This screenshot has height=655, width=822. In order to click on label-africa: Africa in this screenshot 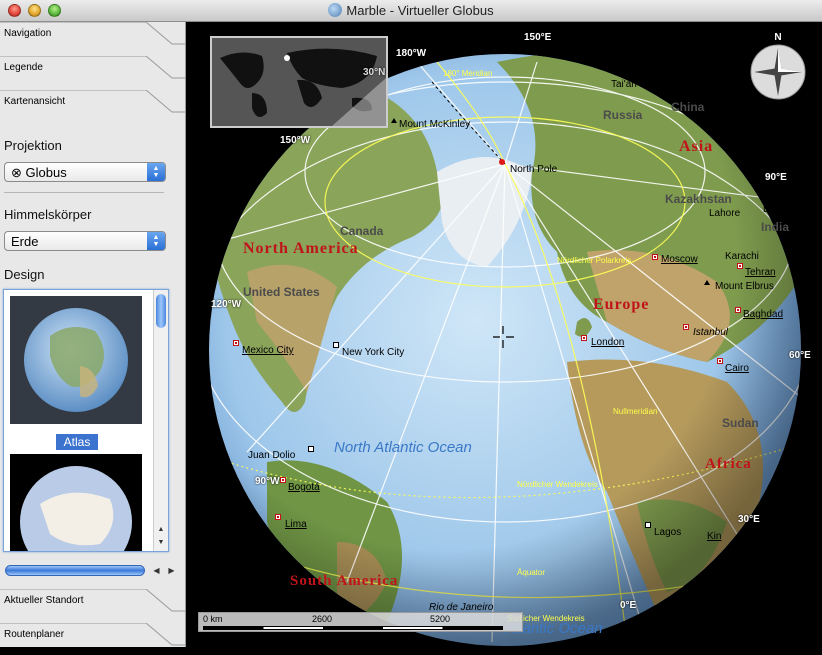, I will do `click(728, 464)`.